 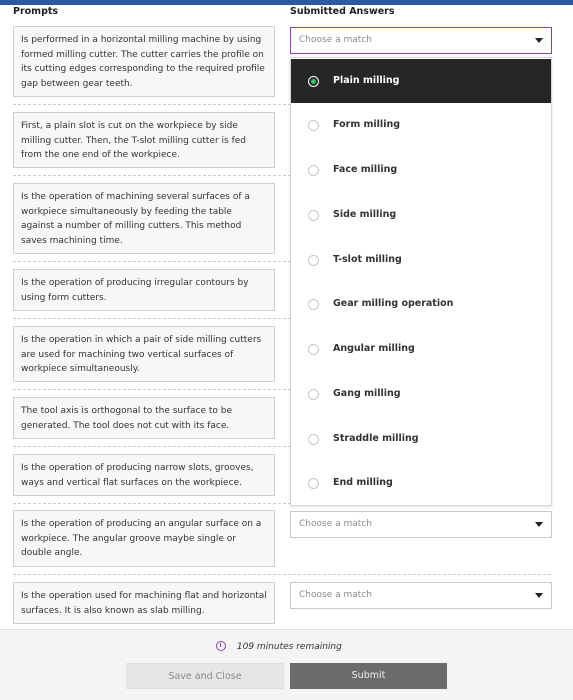 What do you see at coordinates (421, 483) in the screenshot?
I see `dropdown-option-end-milling: End milling` at bounding box center [421, 483].